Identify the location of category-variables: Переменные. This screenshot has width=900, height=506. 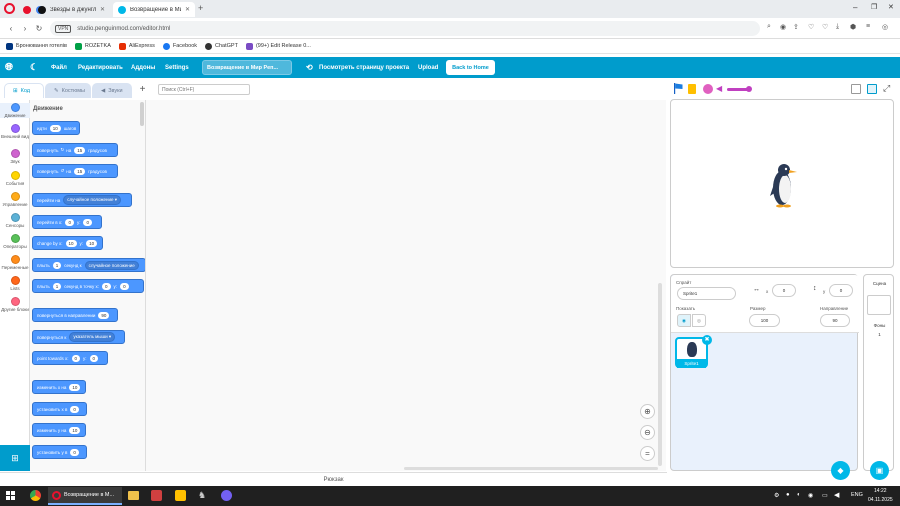
(15, 262).